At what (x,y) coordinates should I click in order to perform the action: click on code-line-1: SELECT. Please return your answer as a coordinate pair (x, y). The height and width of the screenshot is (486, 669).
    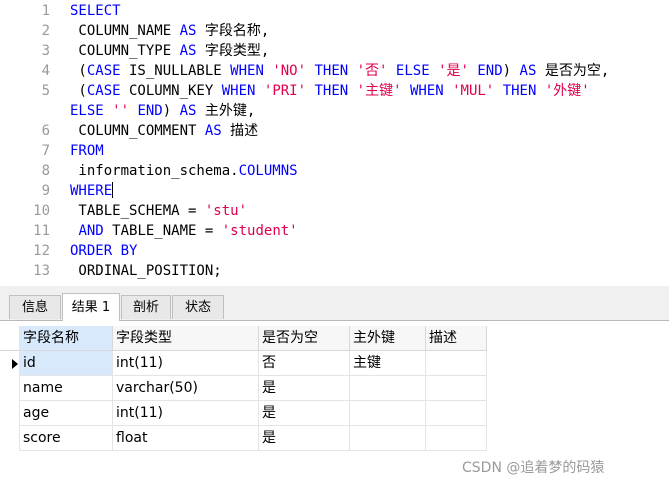
    Looking at the image, I should click on (95, 11).